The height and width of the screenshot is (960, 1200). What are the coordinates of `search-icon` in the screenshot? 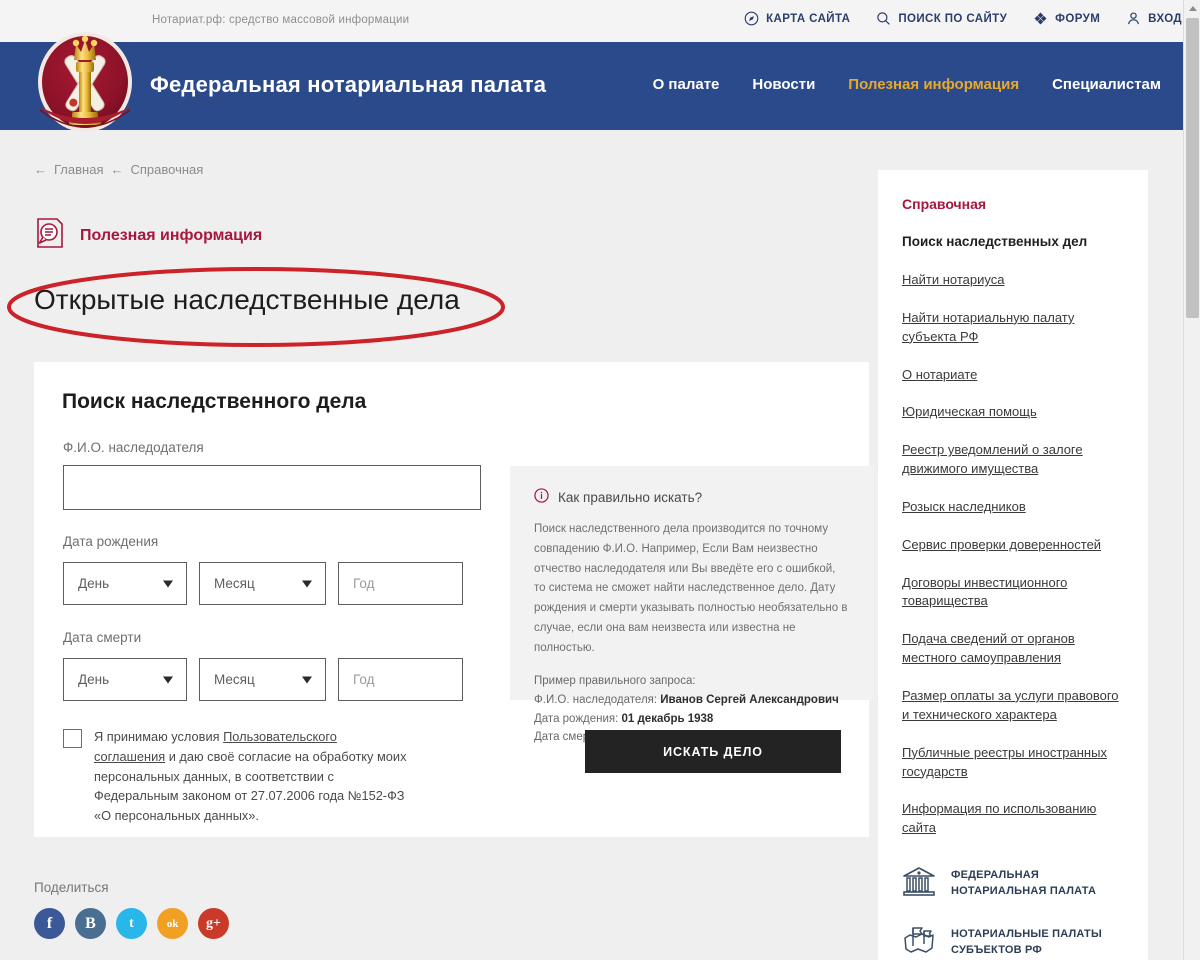 It's located at (883, 18).